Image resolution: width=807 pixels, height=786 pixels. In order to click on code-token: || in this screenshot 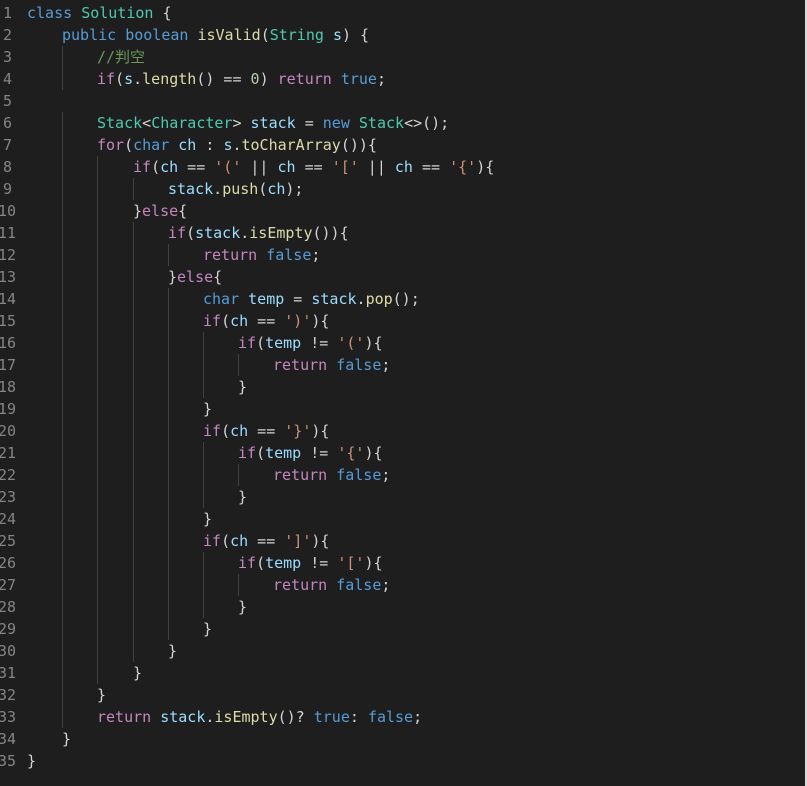, I will do `click(259, 167)`.